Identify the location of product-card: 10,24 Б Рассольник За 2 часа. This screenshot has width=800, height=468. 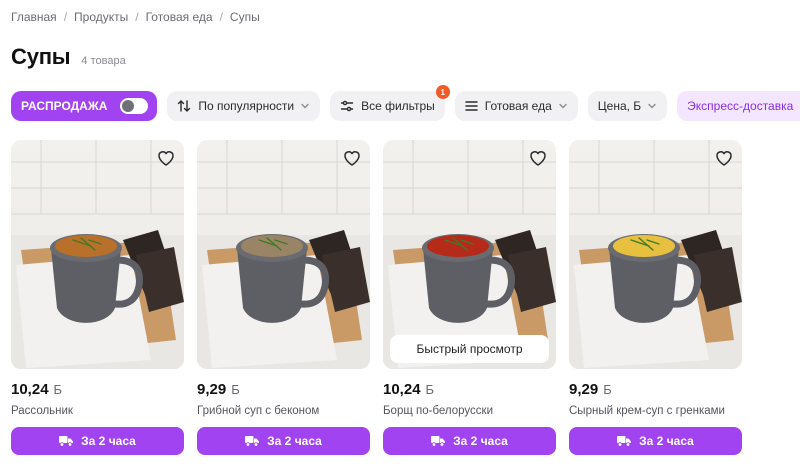
(97, 297).